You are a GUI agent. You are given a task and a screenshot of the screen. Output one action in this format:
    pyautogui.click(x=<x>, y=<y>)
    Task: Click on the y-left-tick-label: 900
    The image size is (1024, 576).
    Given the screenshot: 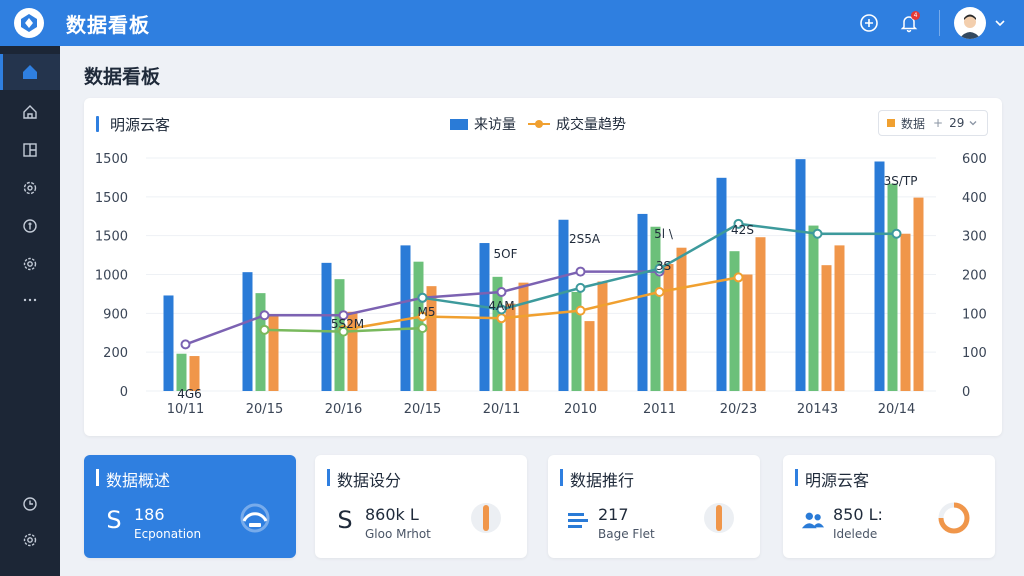 What is the action you would take?
    pyautogui.click(x=115, y=314)
    